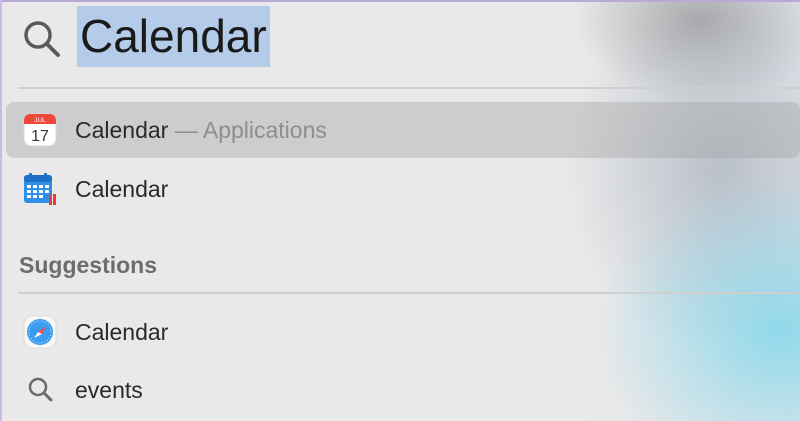 The image size is (800, 421). Describe the element at coordinates (122, 331) in the screenshot. I see `suggestion-label: Calendar` at that location.